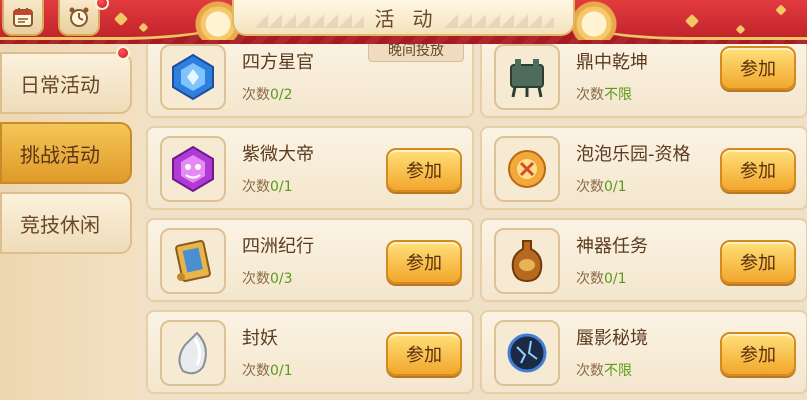 The height and width of the screenshot is (400, 807). What do you see at coordinates (412, 18) in the screenshot?
I see `page-title: 活动` at bounding box center [412, 18].